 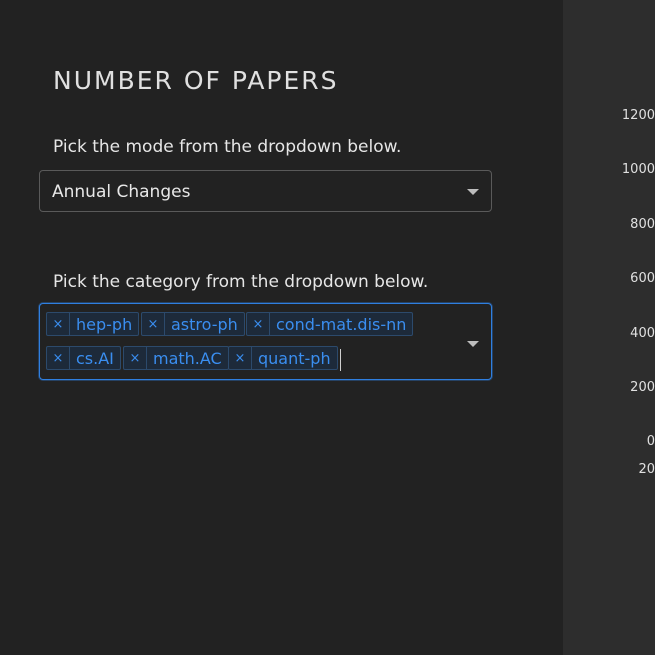 I want to click on tag-math-ac: × math.AC, so click(x=176, y=358).